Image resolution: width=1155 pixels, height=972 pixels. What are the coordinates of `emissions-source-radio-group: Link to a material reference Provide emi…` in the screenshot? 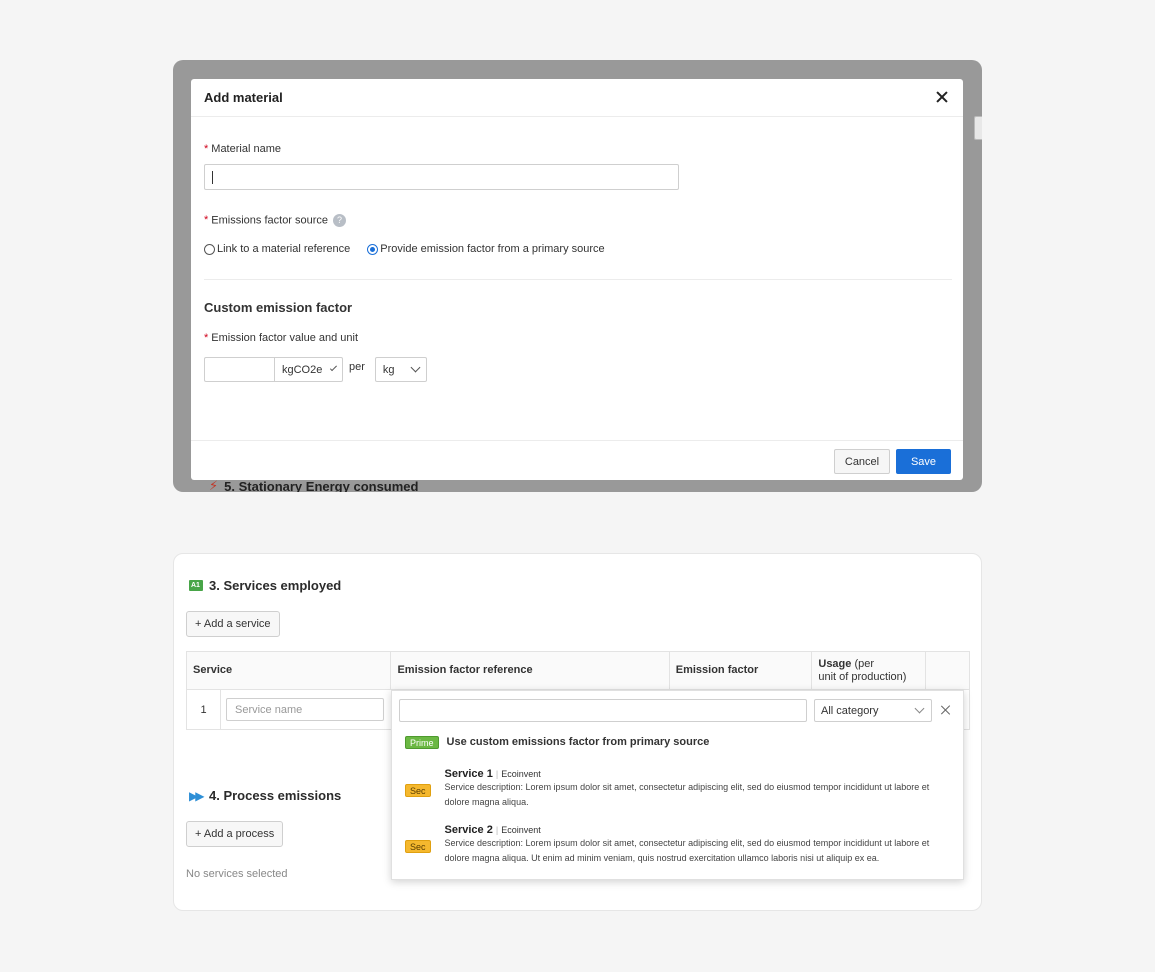 It's located at (413, 249).